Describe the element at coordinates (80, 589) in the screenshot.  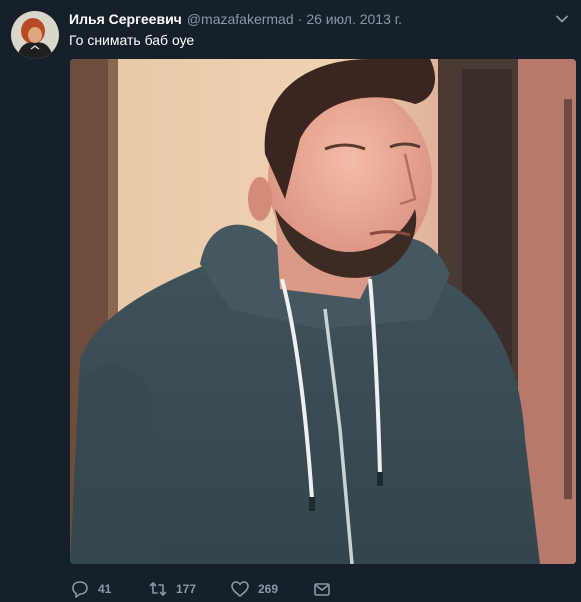
I see `reply-icon` at that location.